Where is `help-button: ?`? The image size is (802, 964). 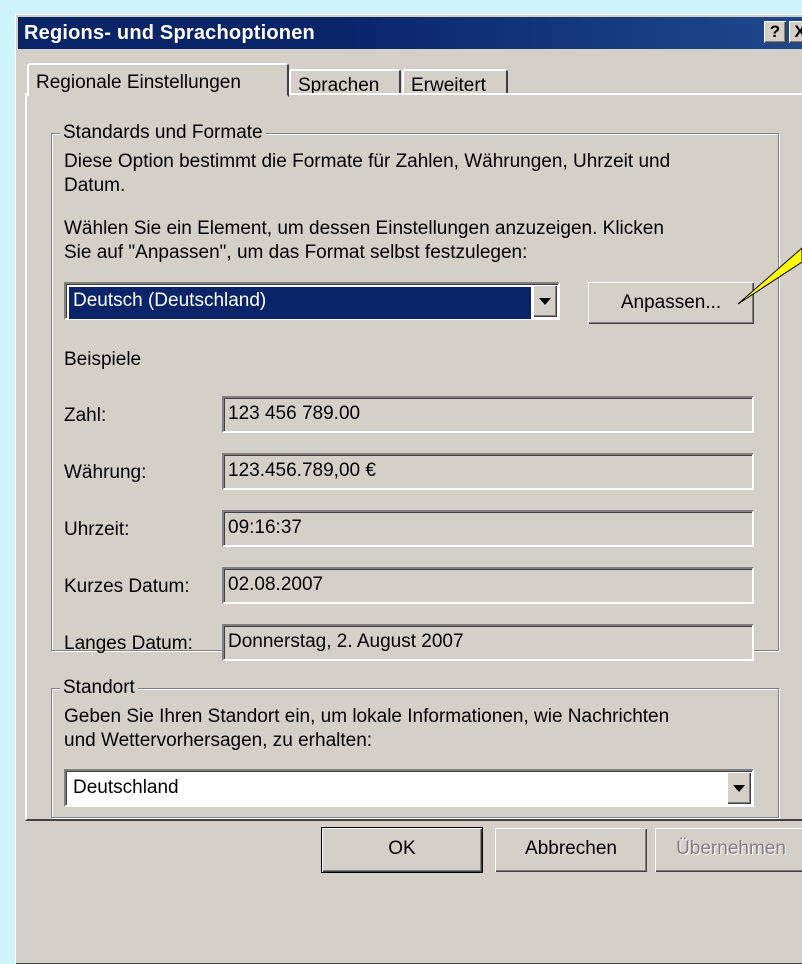 help-button: ? is located at coordinates (775, 32).